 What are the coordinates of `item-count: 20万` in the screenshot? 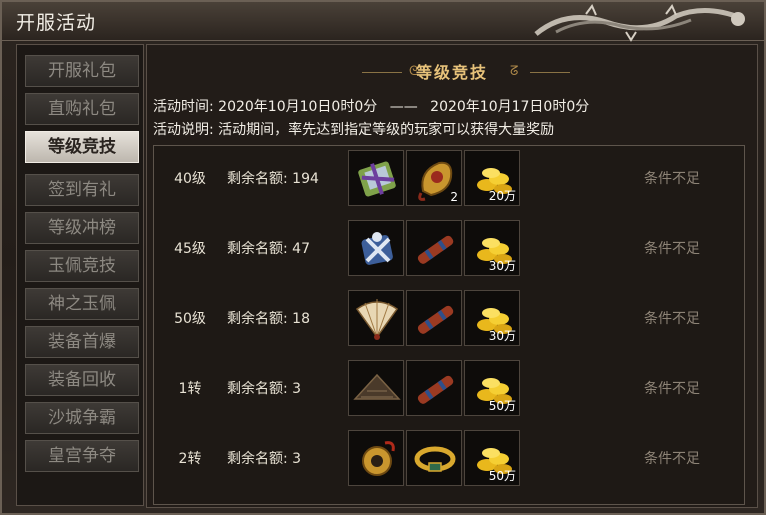 It's located at (502, 196).